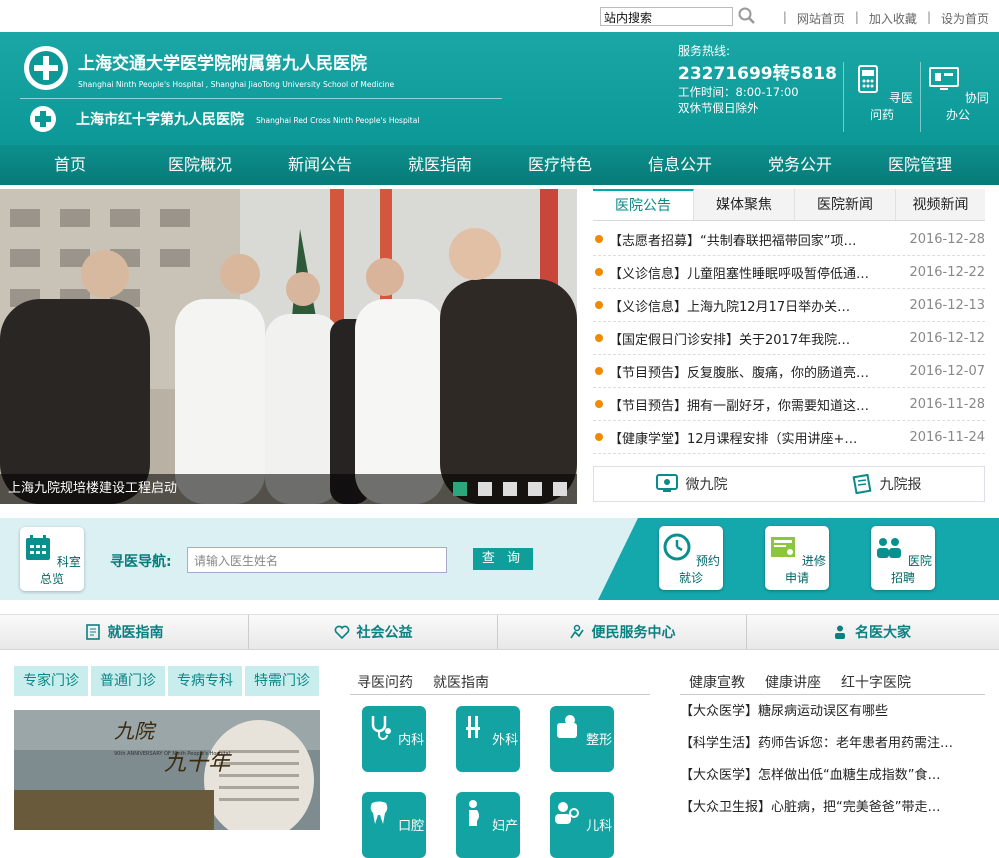 The height and width of the screenshot is (858, 999). What do you see at coordinates (876, 682) in the screenshot?
I see `tab-red-cross: 红十字医院` at bounding box center [876, 682].